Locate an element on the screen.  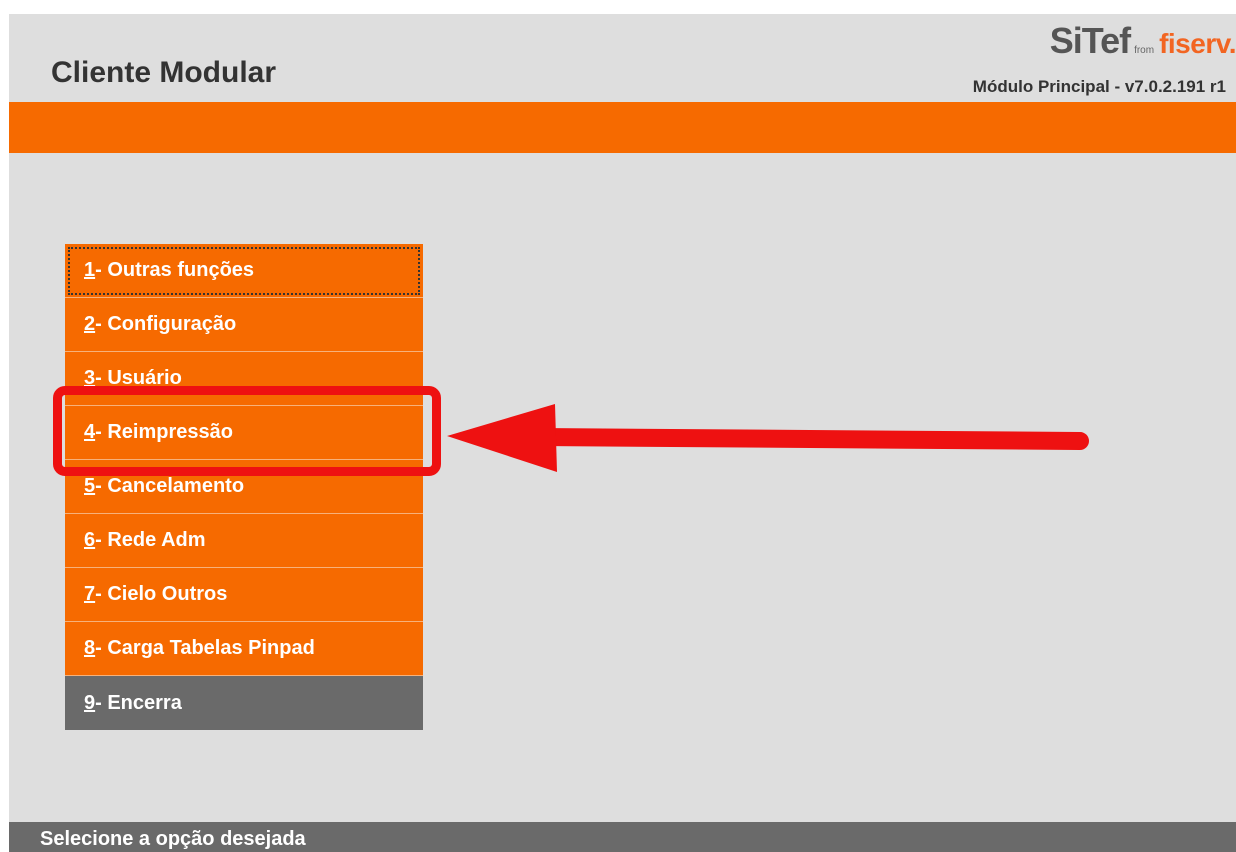
status-text: Selecione a opção desejada is located at coordinates (173, 839).